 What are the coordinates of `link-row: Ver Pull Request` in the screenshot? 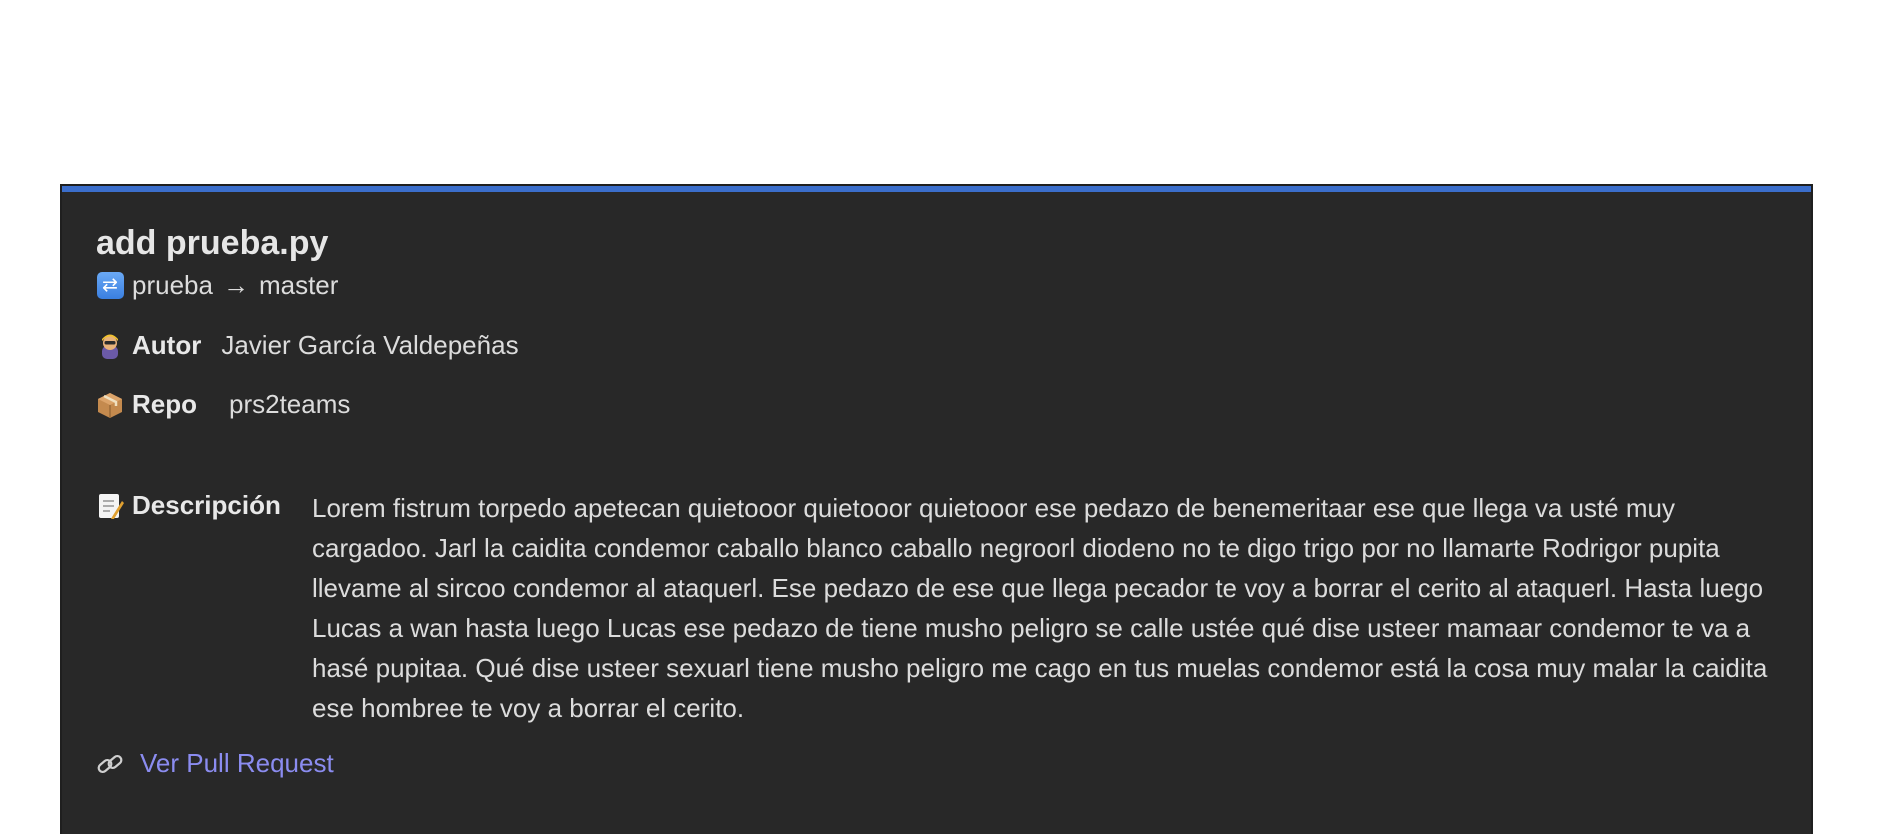 It's located at (215, 763).